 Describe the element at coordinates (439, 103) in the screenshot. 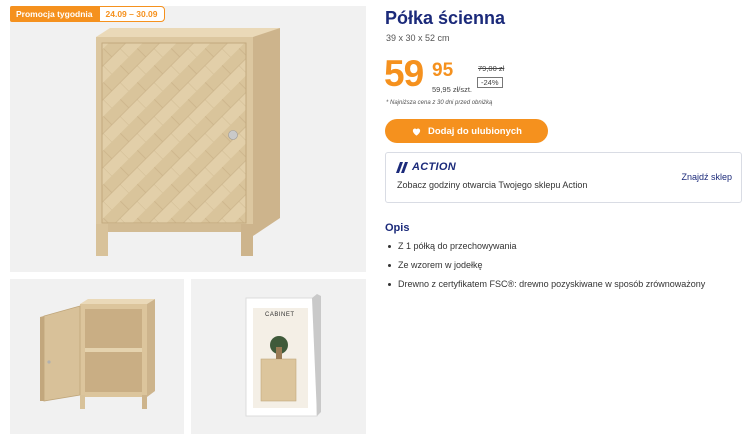

I see `price-note: * Najniższa cena z 30 dni przed obniżką` at that location.